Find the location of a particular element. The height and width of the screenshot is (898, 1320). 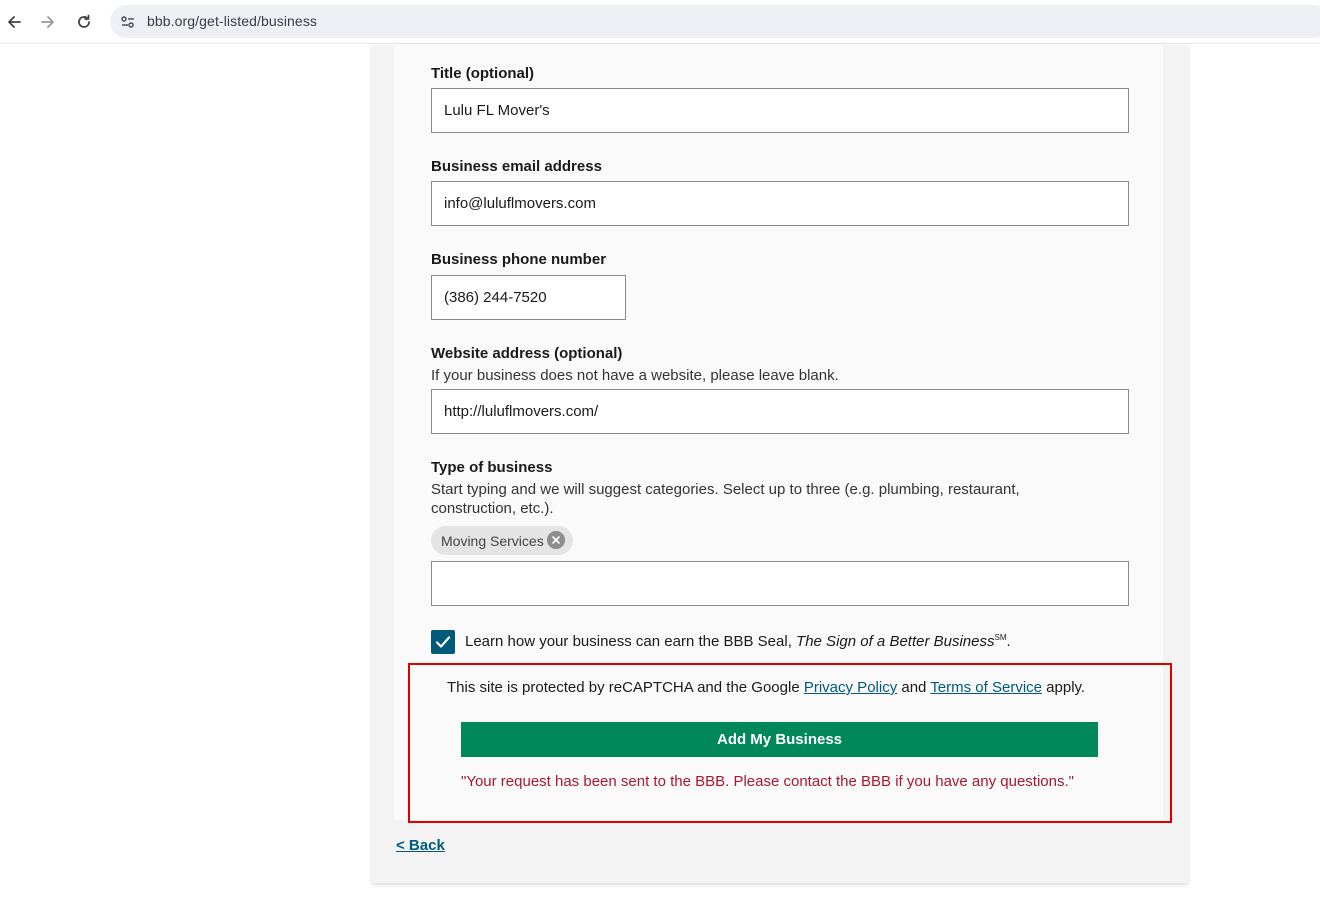

add-my-business-button: Add My Business is located at coordinates (779, 739).